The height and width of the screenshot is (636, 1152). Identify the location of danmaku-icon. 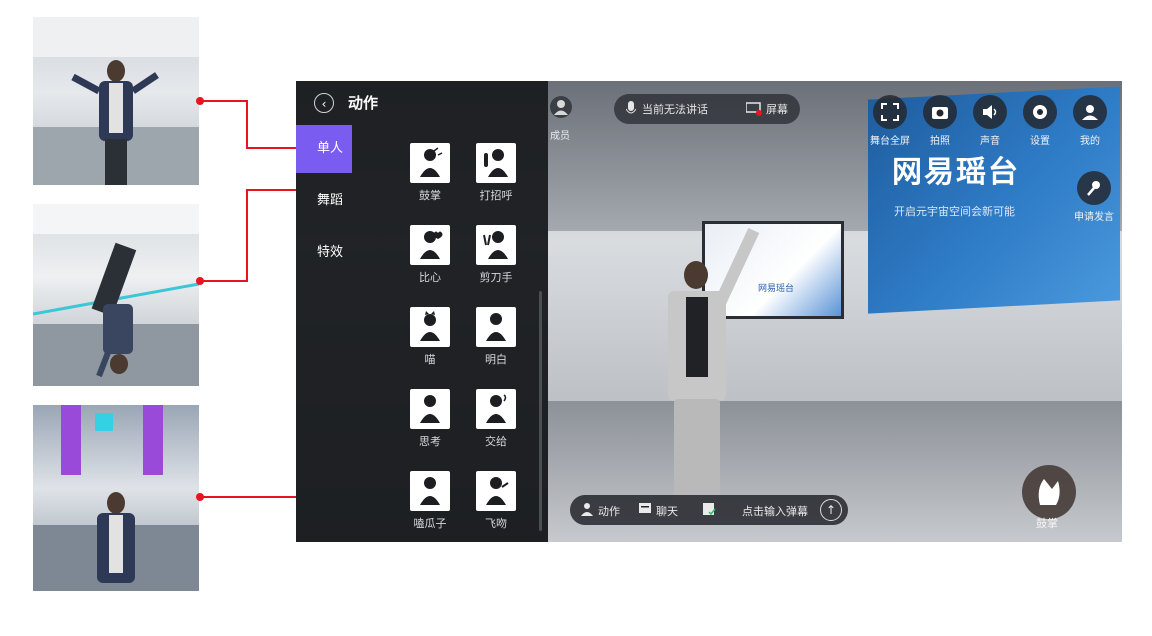
(709, 509).